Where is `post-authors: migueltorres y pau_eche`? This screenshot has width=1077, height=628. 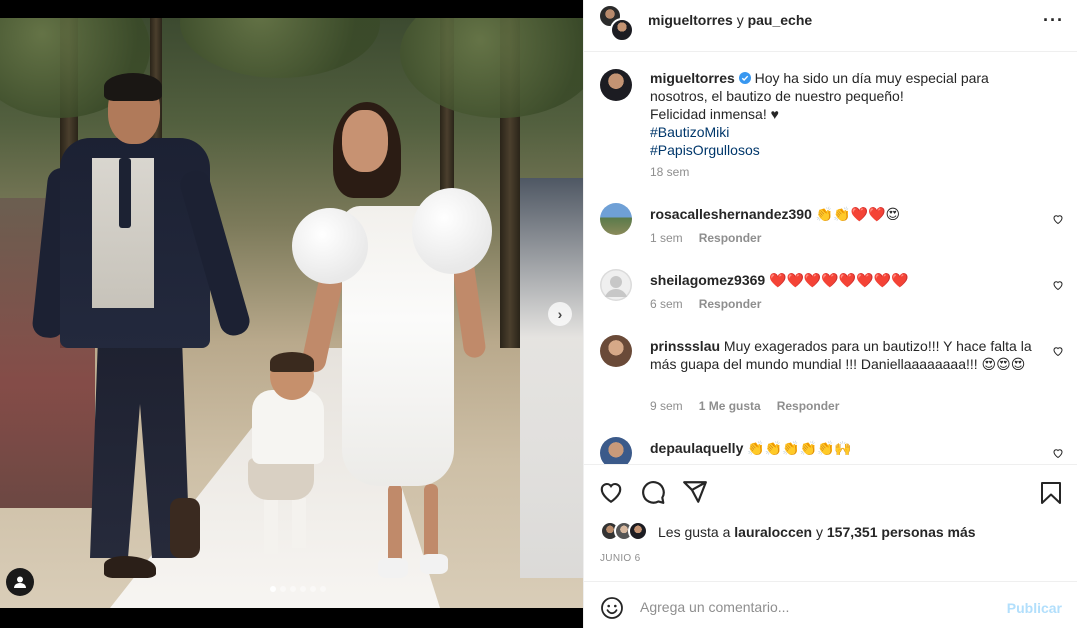
post-authors: migueltorres y pau_eche is located at coordinates (730, 20).